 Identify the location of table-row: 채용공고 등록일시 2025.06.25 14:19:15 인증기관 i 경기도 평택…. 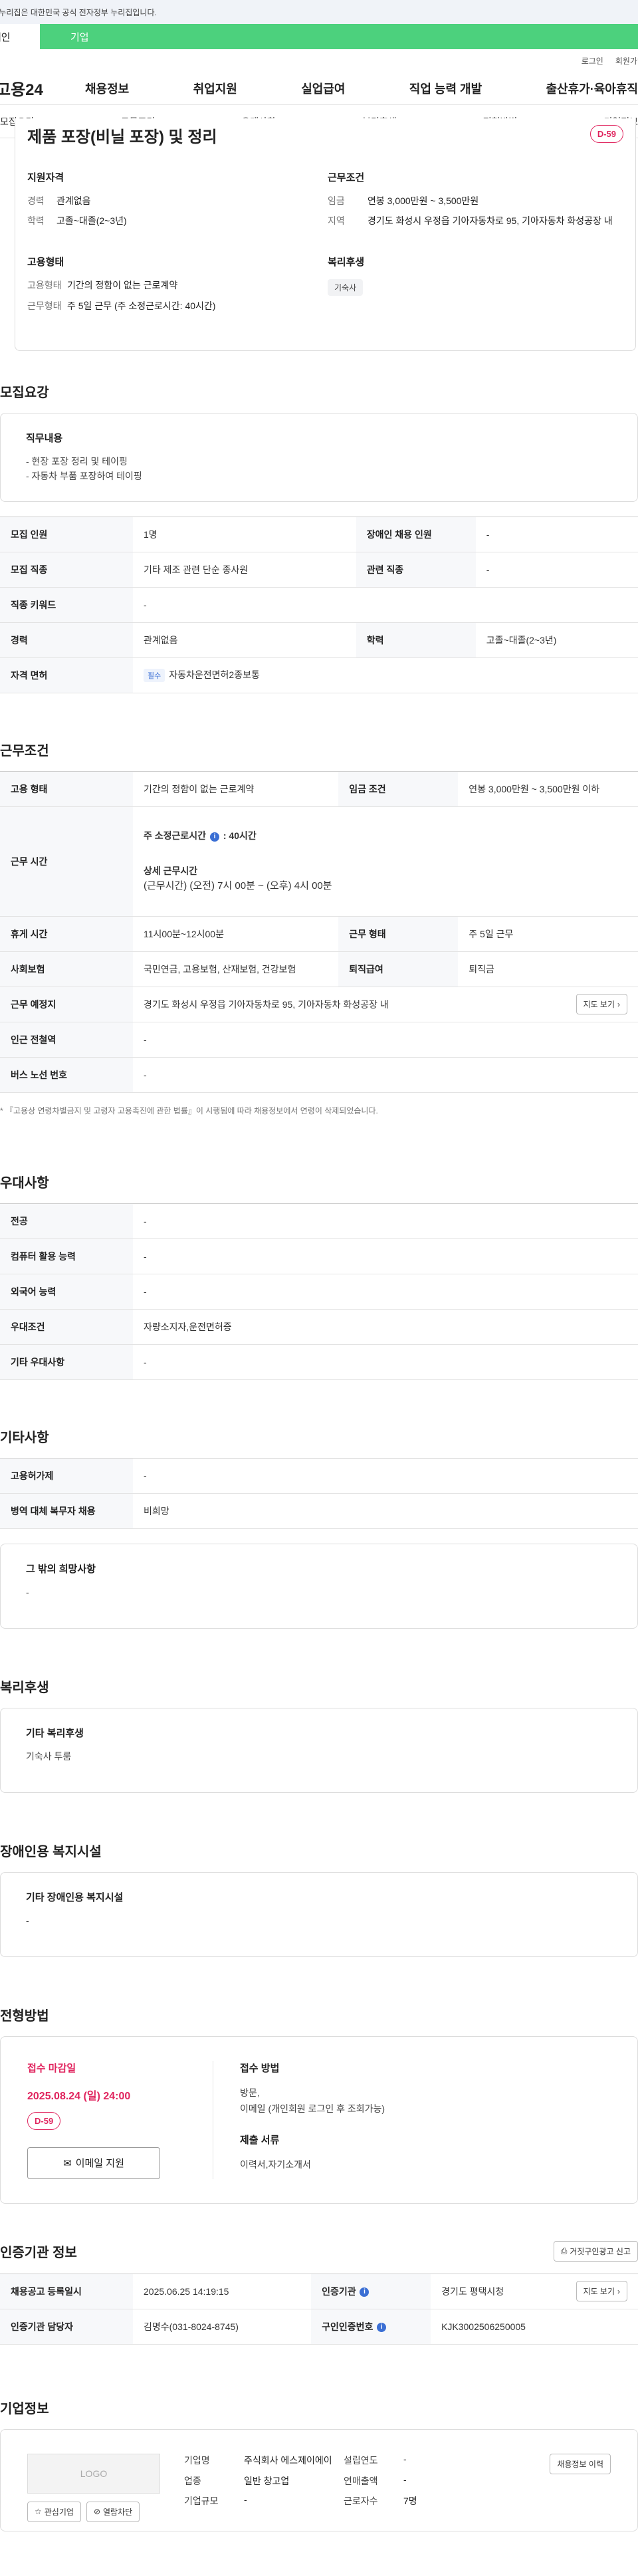
(319, 2291).